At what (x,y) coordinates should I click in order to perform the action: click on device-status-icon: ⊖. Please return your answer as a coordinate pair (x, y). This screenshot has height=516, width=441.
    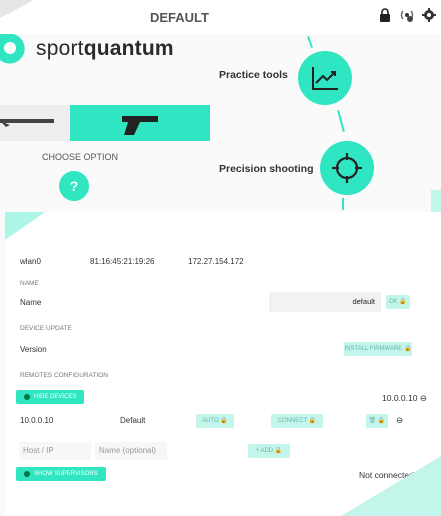
    Looking at the image, I should click on (400, 420).